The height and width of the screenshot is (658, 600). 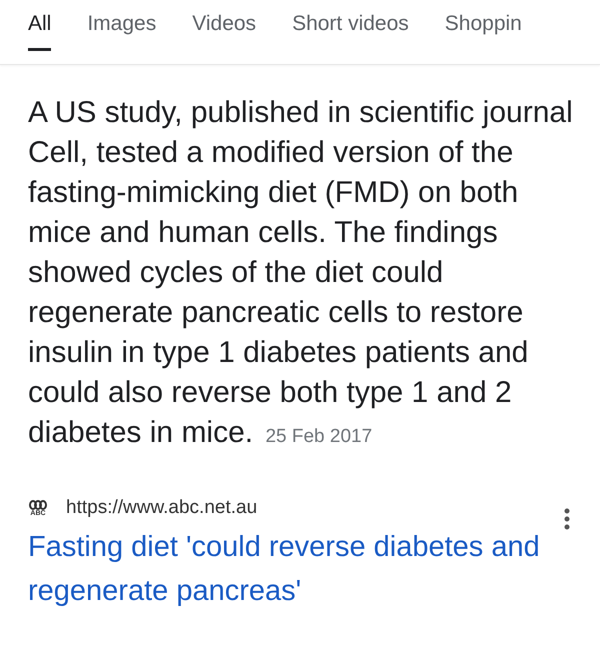 What do you see at coordinates (162, 508) in the screenshot?
I see `result-url: https://www.abc.net.au` at bounding box center [162, 508].